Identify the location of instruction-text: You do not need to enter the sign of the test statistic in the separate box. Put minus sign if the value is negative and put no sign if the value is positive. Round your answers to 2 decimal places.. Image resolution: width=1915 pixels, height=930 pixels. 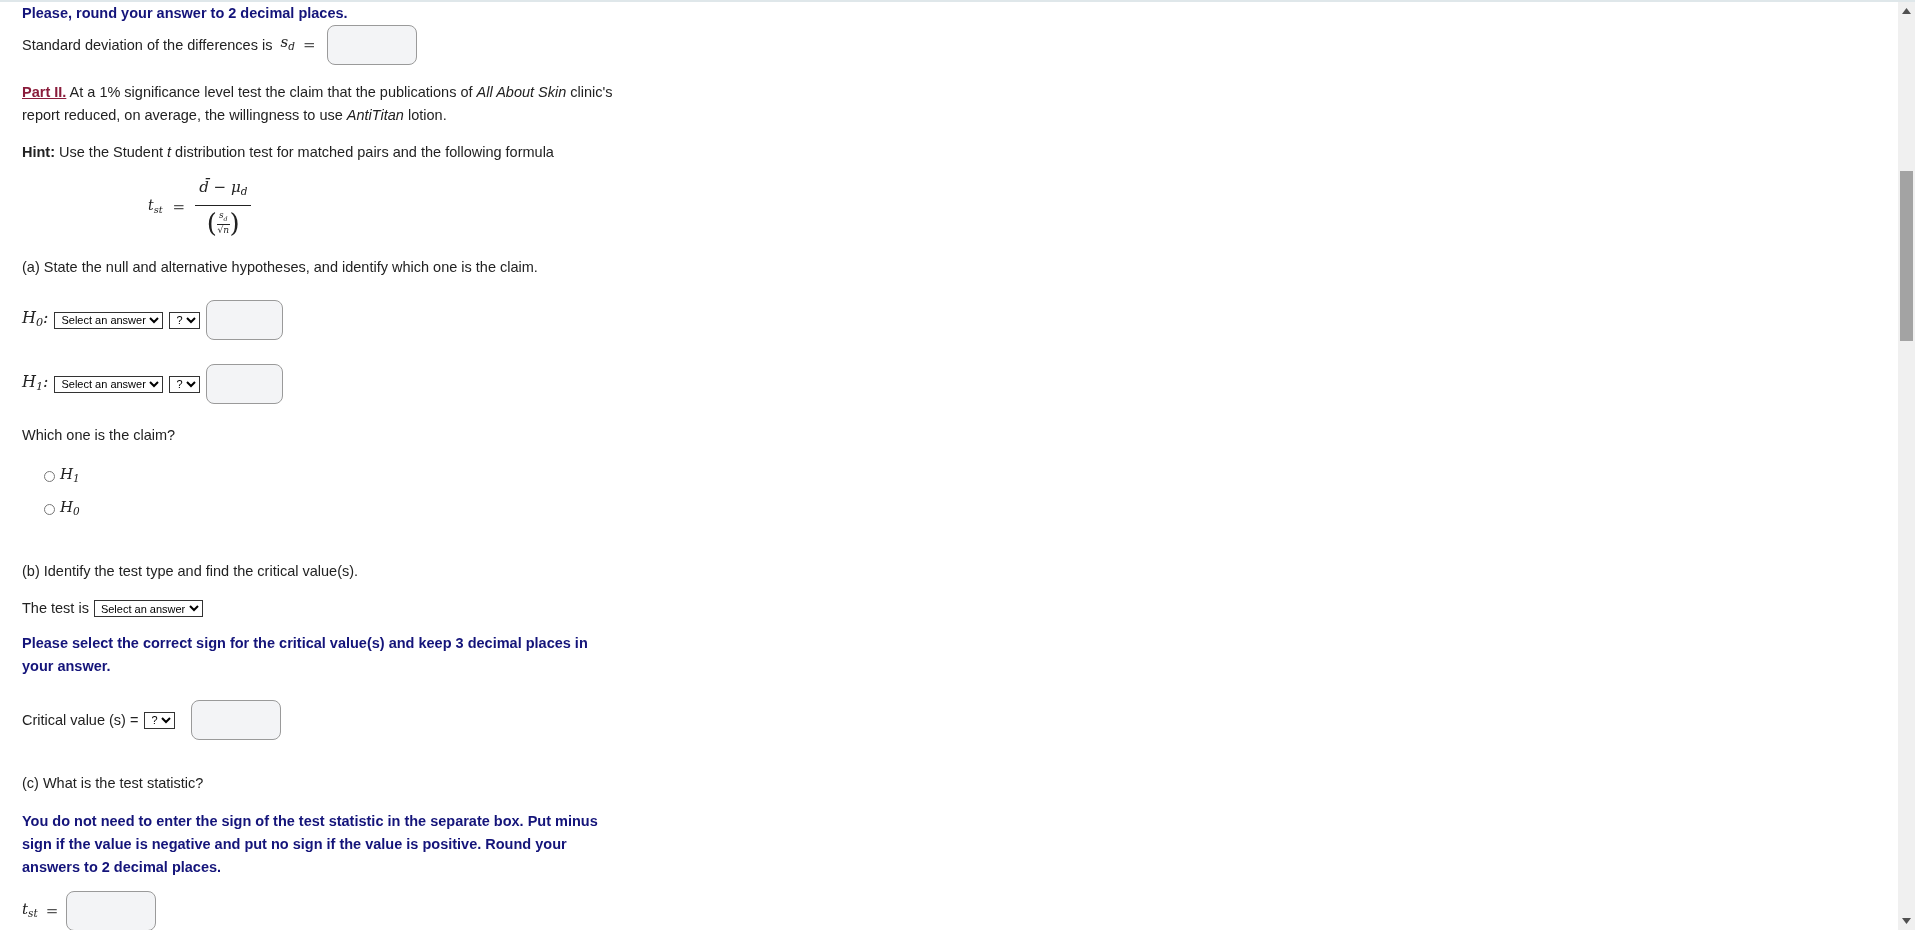
(310, 845).